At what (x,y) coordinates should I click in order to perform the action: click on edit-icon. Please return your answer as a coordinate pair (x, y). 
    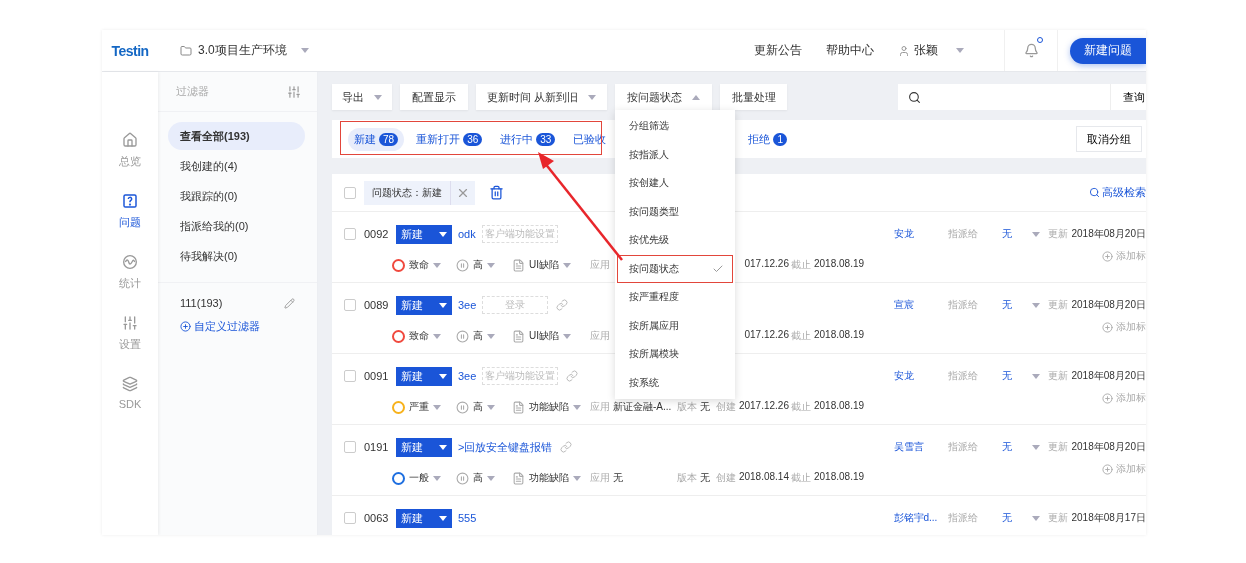
    Looking at the image, I should click on (289, 303).